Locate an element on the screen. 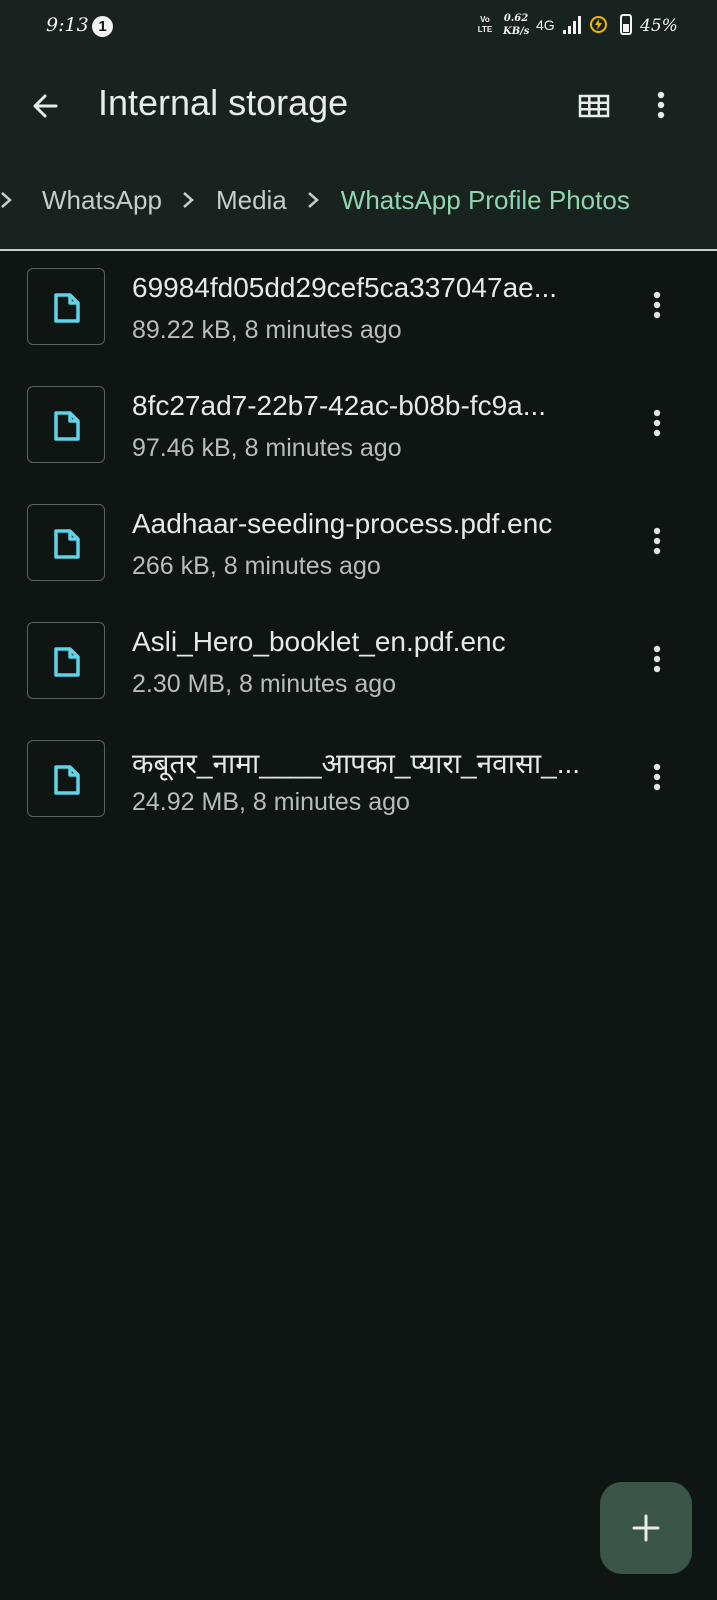 The height and width of the screenshot is (1600, 717). file-meta: 89.22 kB, 8 minutes ago is located at coordinates (267, 330).